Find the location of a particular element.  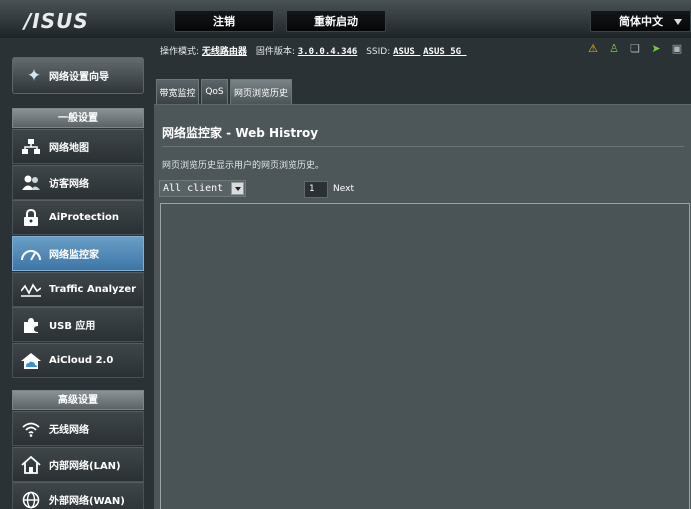

language-label: 简体中文 is located at coordinates (641, 21).